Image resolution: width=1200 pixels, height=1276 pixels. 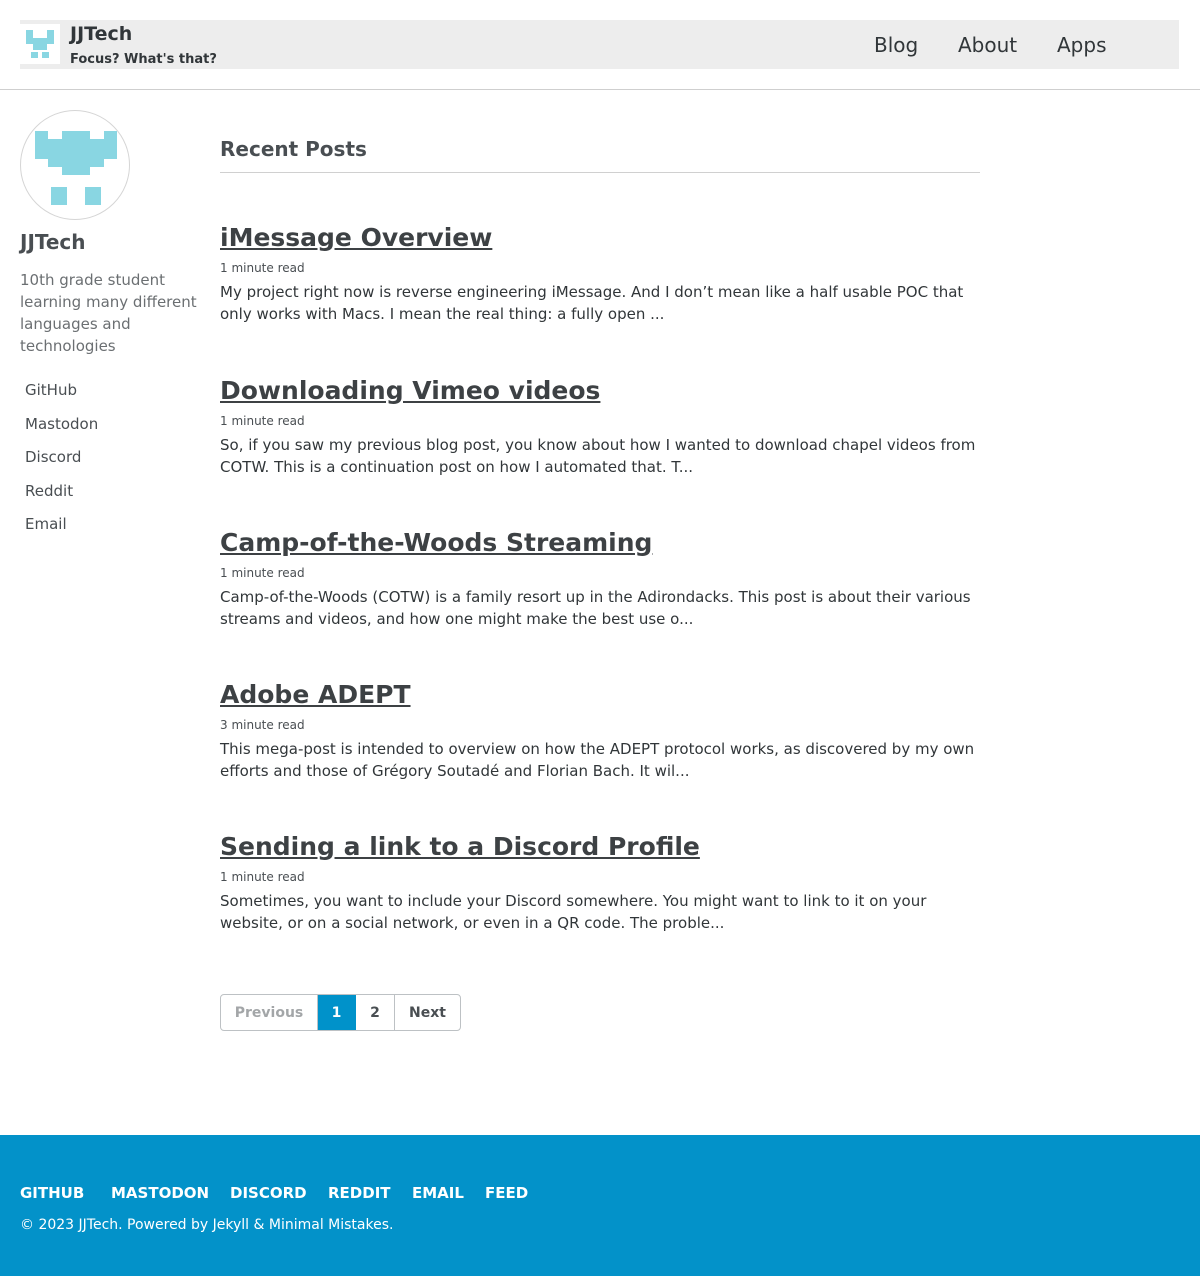 I want to click on recent-posts-heading: Recent Posts, so click(x=293, y=149).